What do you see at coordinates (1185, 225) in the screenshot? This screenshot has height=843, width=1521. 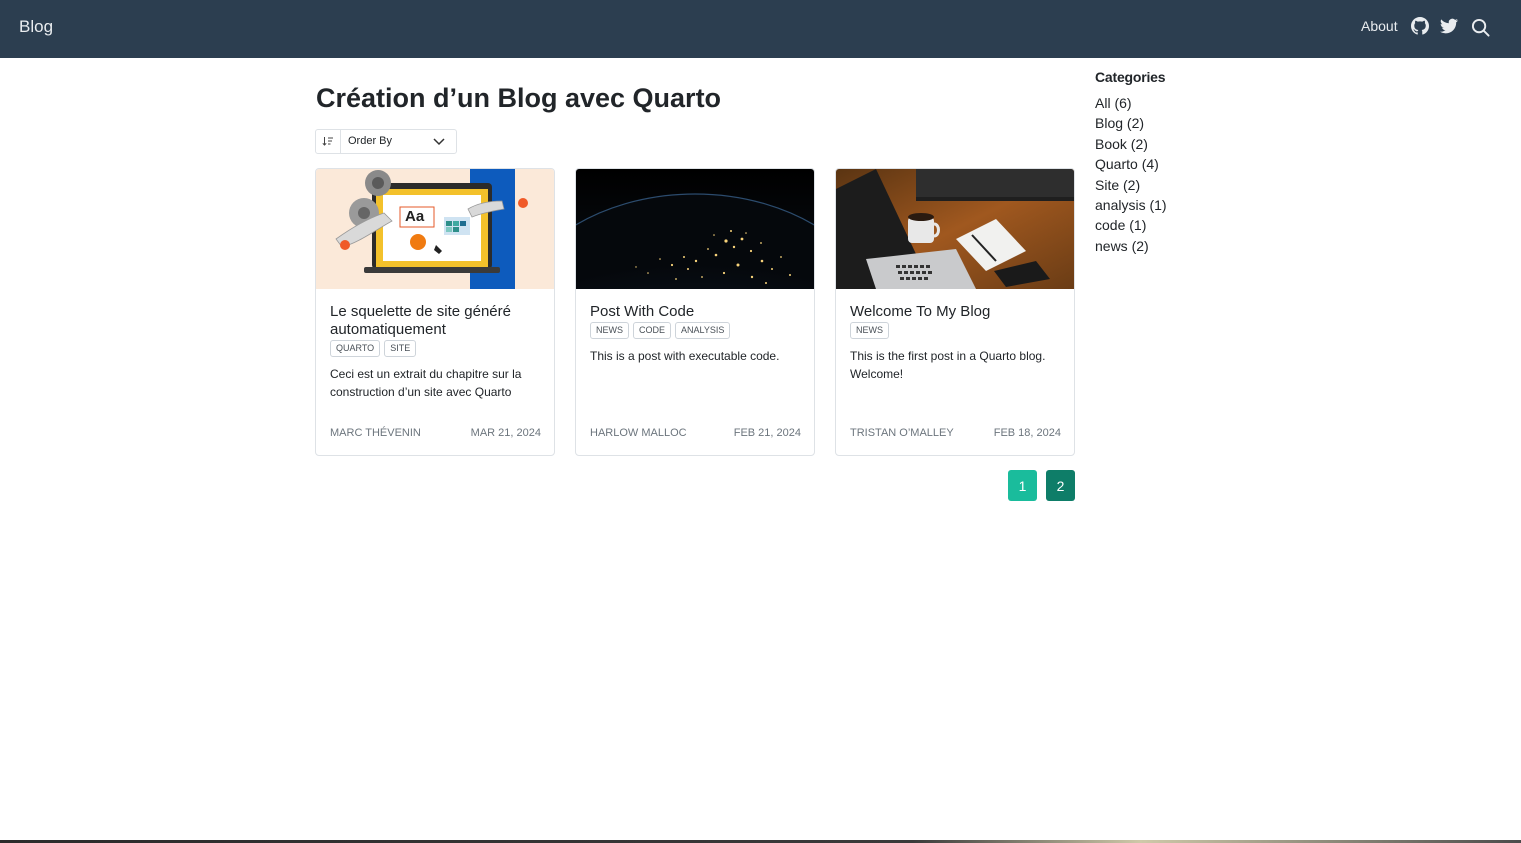 I see `category-item-code: code (1)` at bounding box center [1185, 225].